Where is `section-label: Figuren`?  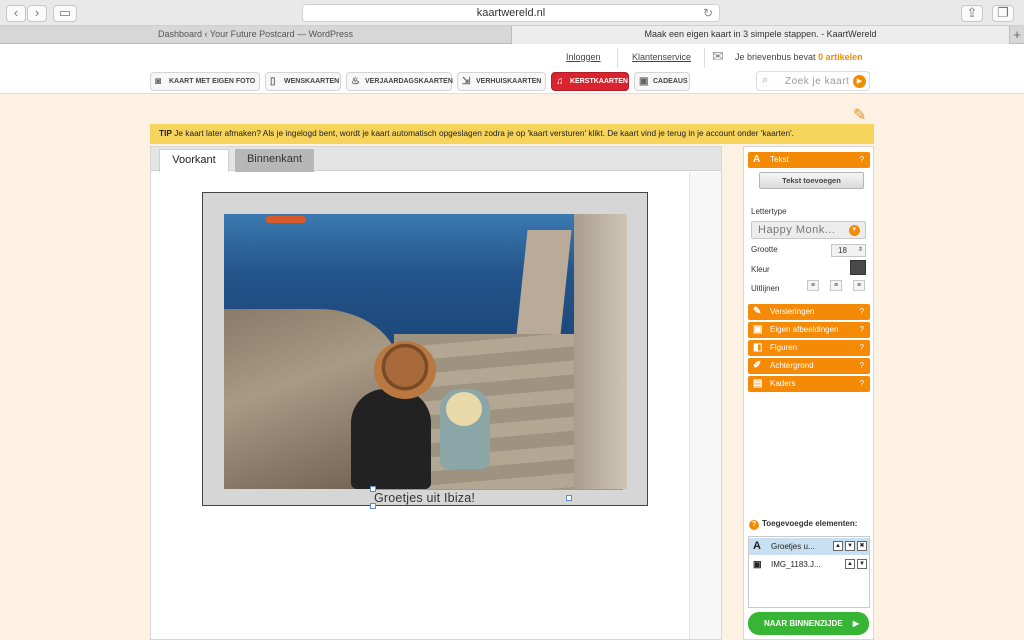
section-label: Figuren is located at coordinates (784, 347).